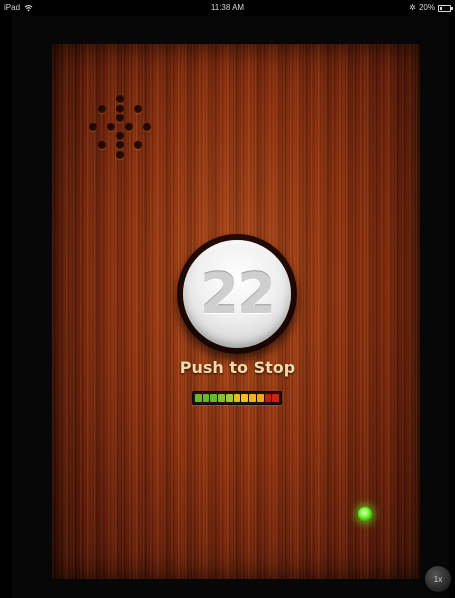 The image size is (455, 598). Describe the element at coordinates (426, 7) in the screenshot. I see `battery-percent: 20%` at that location.